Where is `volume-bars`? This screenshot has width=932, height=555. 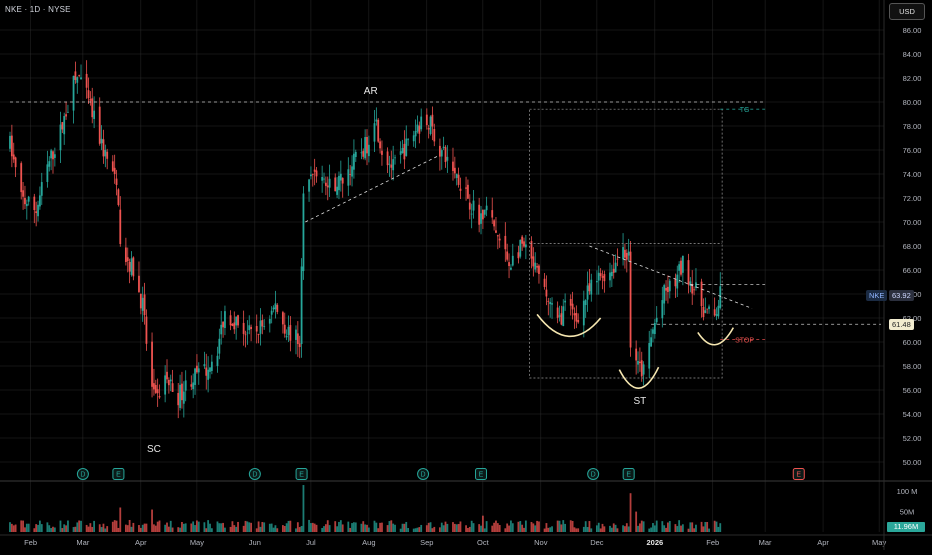 volume-bars is located at coordinates (365, 508).